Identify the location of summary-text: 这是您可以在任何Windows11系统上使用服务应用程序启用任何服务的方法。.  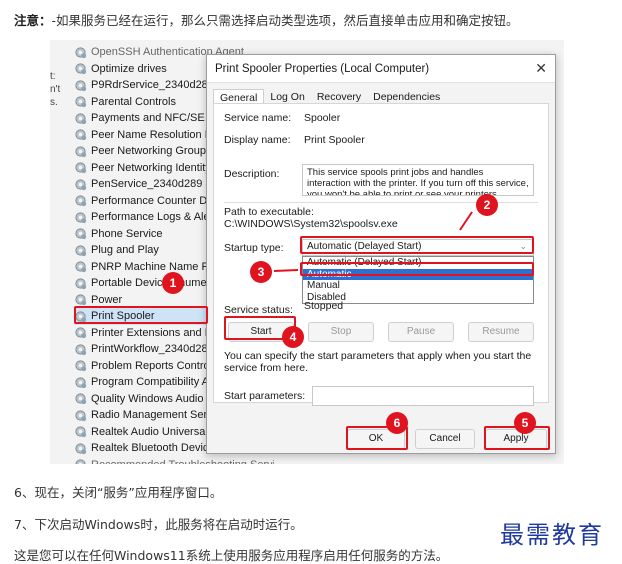
(231, 555).